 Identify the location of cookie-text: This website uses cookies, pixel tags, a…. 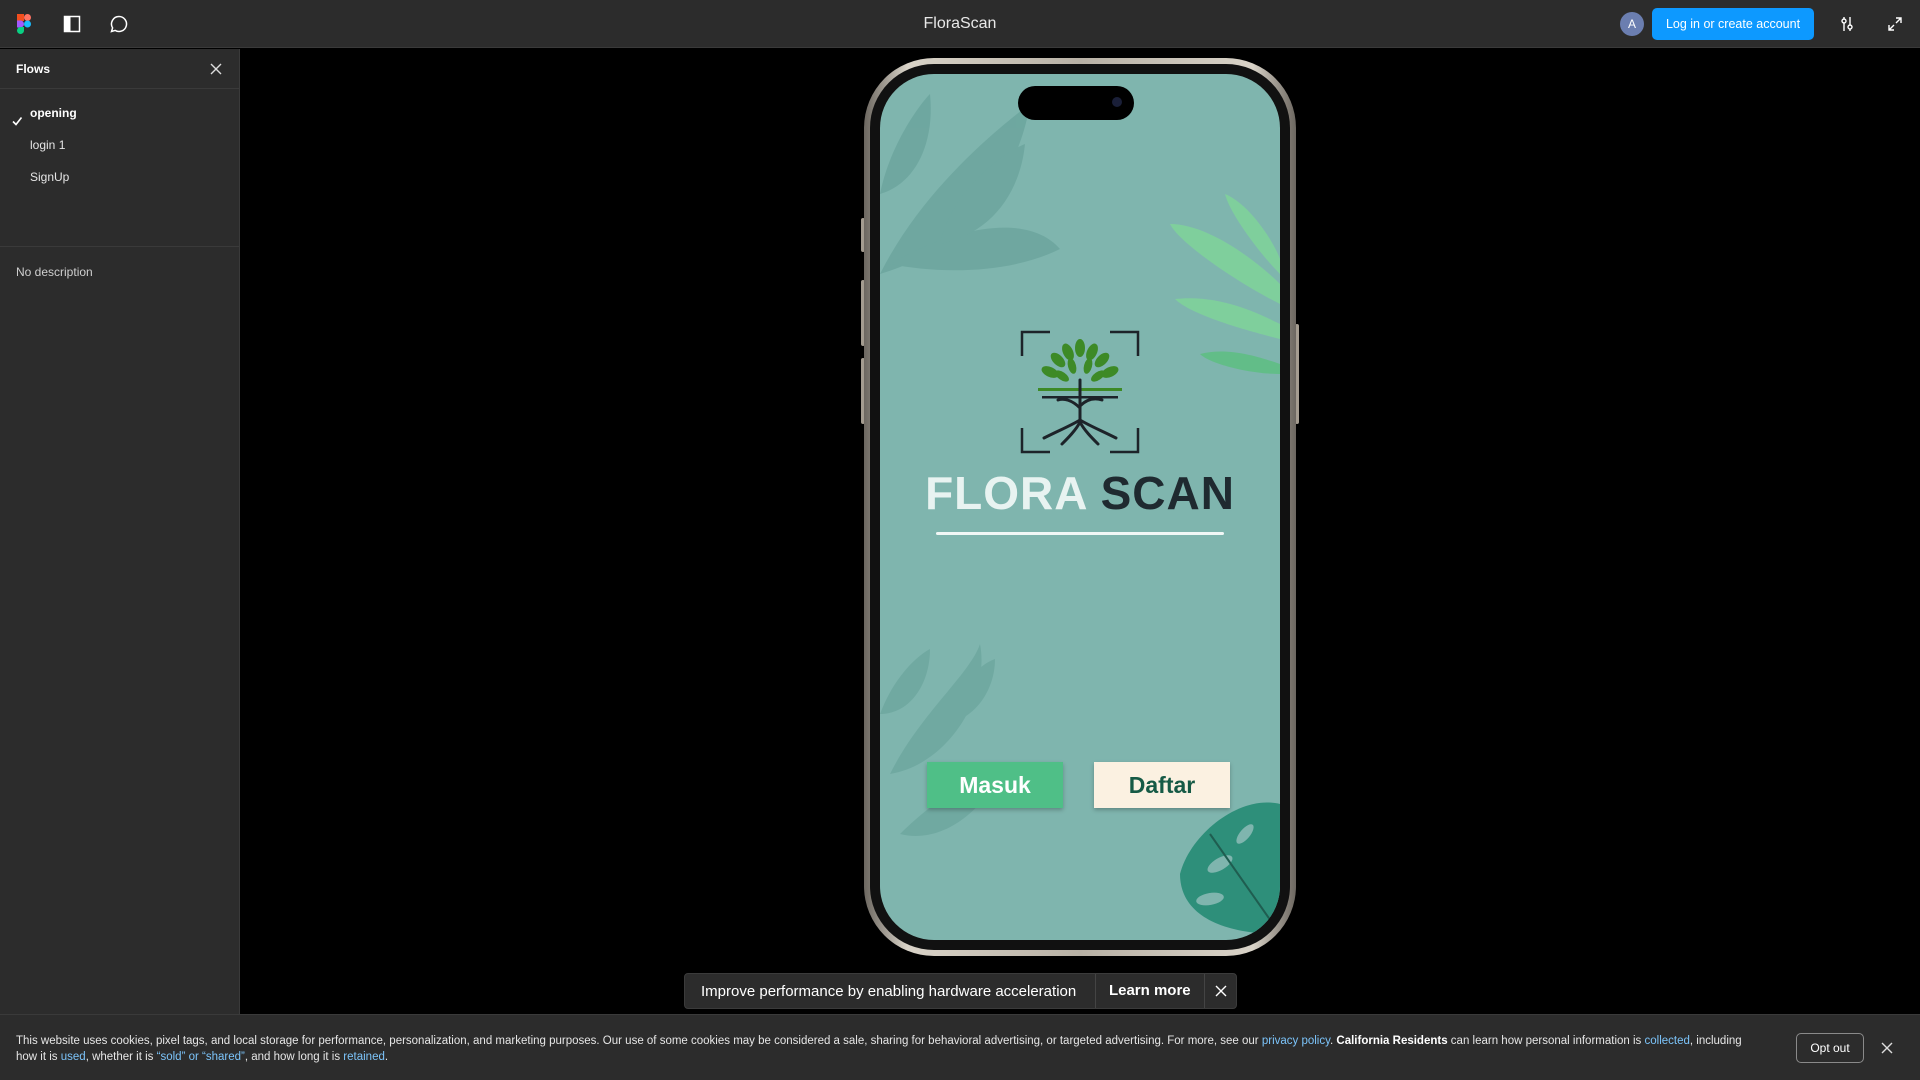
(886, 1049).